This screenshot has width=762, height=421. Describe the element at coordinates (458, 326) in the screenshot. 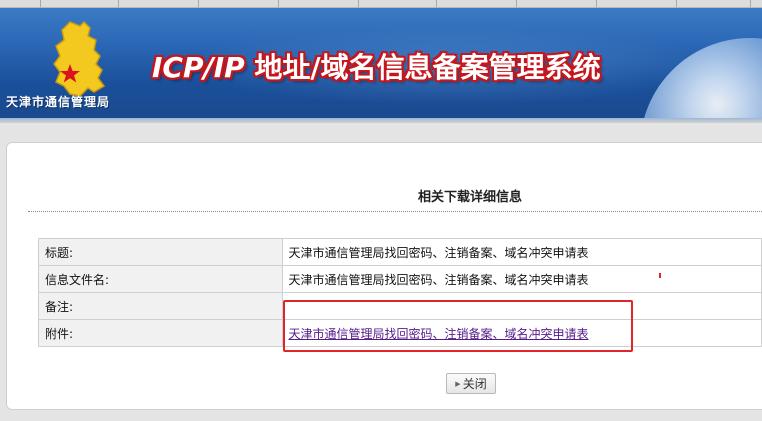

I see `attachment-highlight-box` at that location.